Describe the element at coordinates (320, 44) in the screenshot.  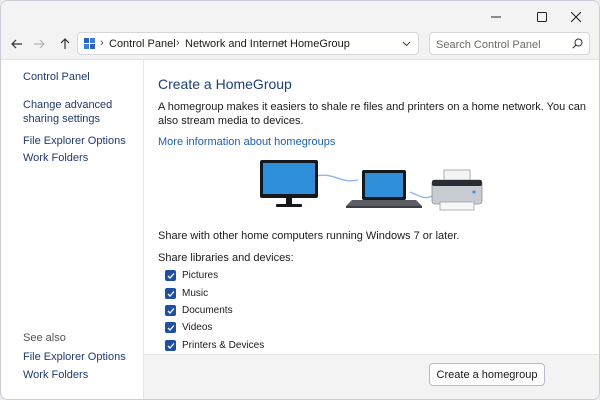
I see `breadcrumb-homegroup: HomeGroup` at that location.